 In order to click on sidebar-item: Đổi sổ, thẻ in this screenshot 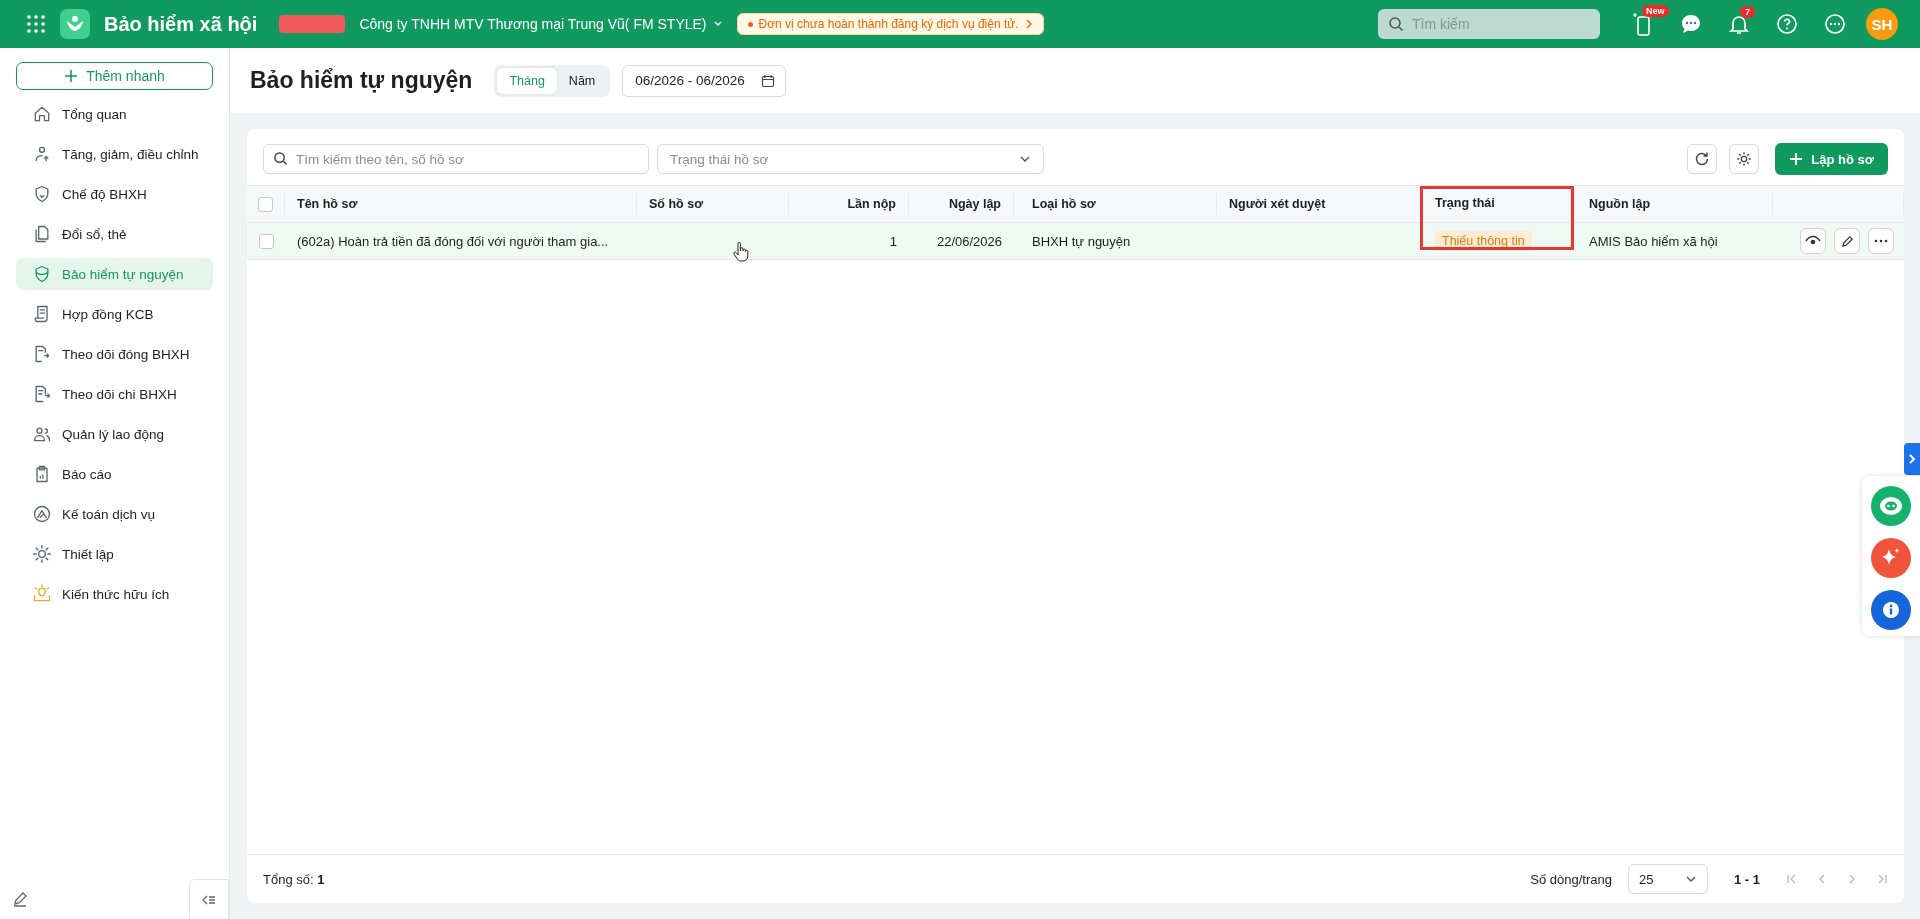, I will do `click(114, 234)`.